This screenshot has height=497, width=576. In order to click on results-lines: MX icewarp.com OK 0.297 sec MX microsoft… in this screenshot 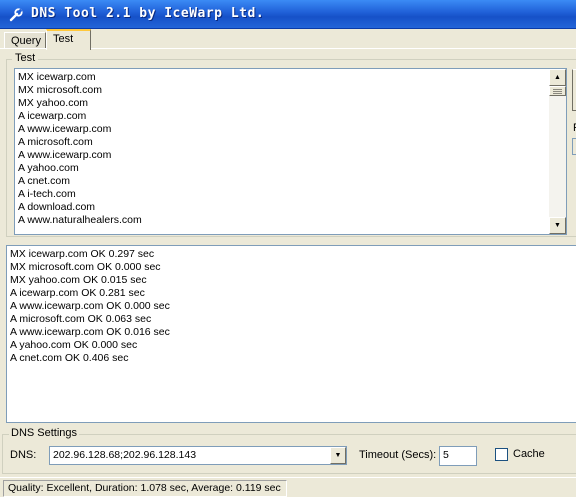, I will do `click(90, 306)`.